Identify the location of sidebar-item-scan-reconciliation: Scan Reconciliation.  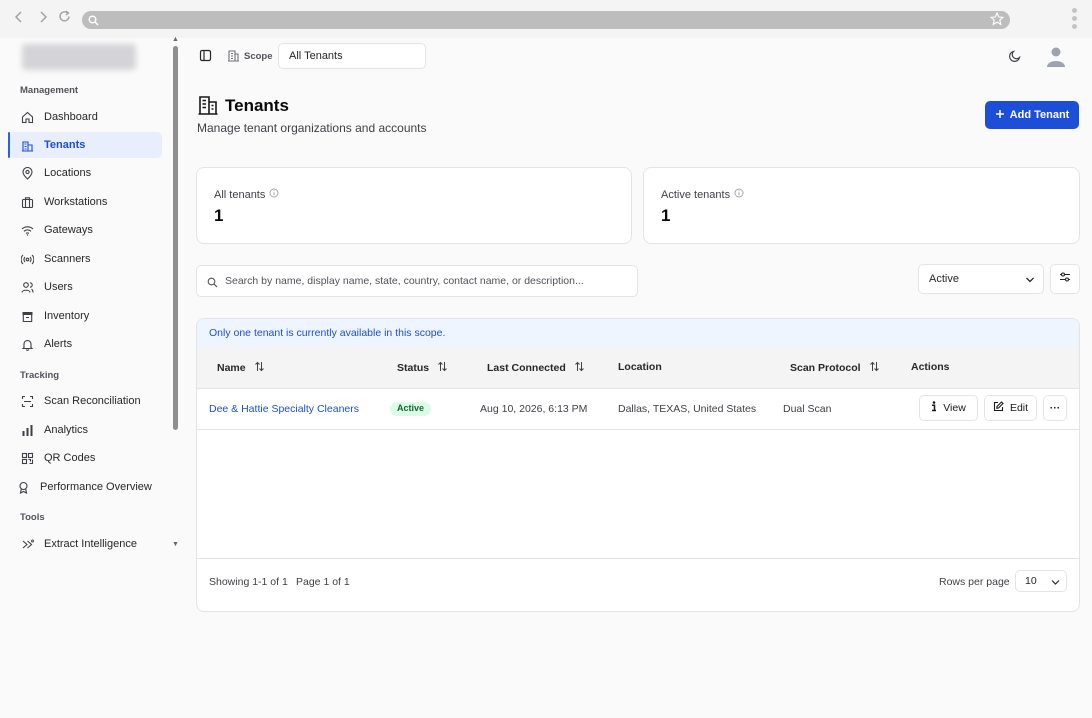
(85, 401).